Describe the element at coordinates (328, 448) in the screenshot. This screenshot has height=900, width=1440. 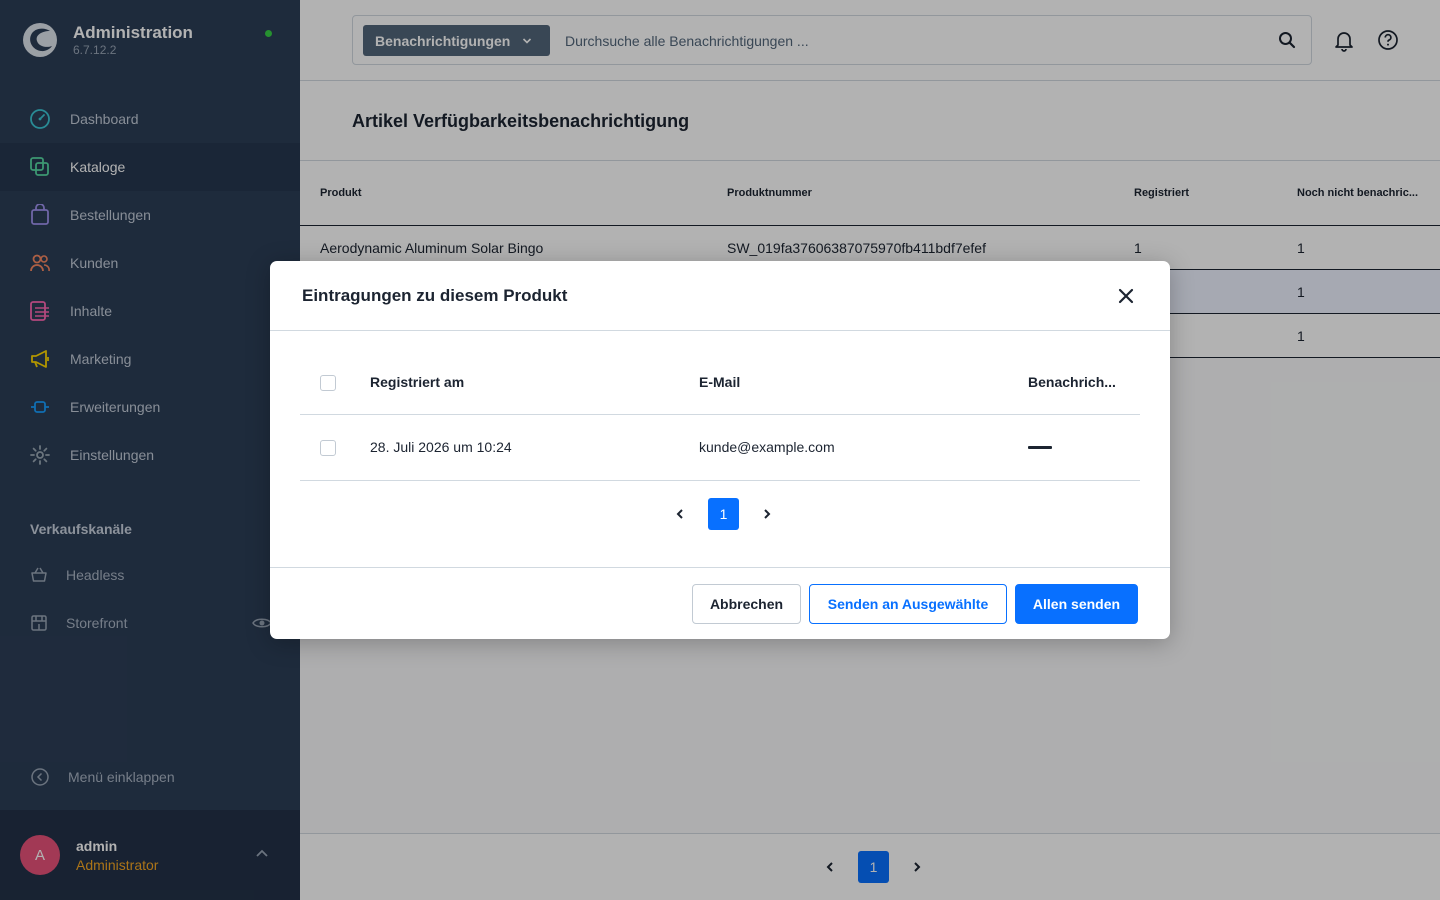
I see `row-select-checkbox` at that location.